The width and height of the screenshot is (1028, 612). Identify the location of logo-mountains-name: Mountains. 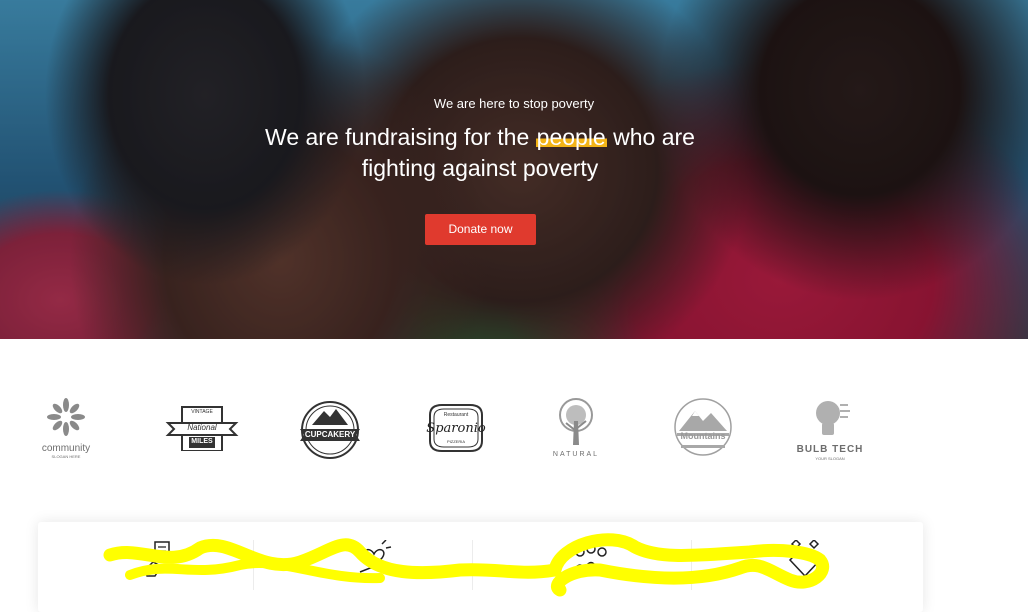
(703, 436).